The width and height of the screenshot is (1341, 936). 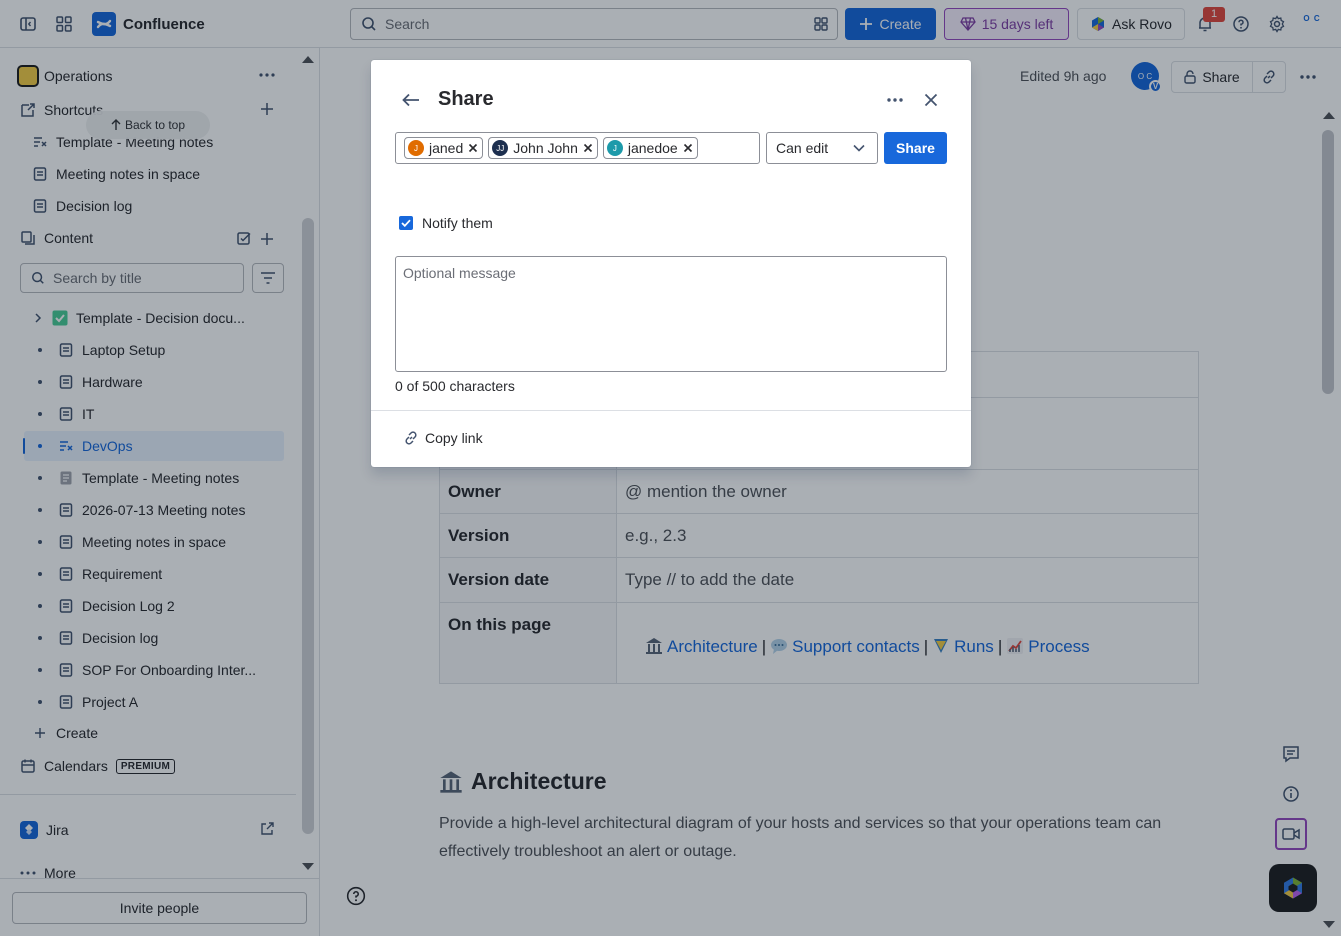 I want to click on recipient-name: janed, so click(x=446, y=148).